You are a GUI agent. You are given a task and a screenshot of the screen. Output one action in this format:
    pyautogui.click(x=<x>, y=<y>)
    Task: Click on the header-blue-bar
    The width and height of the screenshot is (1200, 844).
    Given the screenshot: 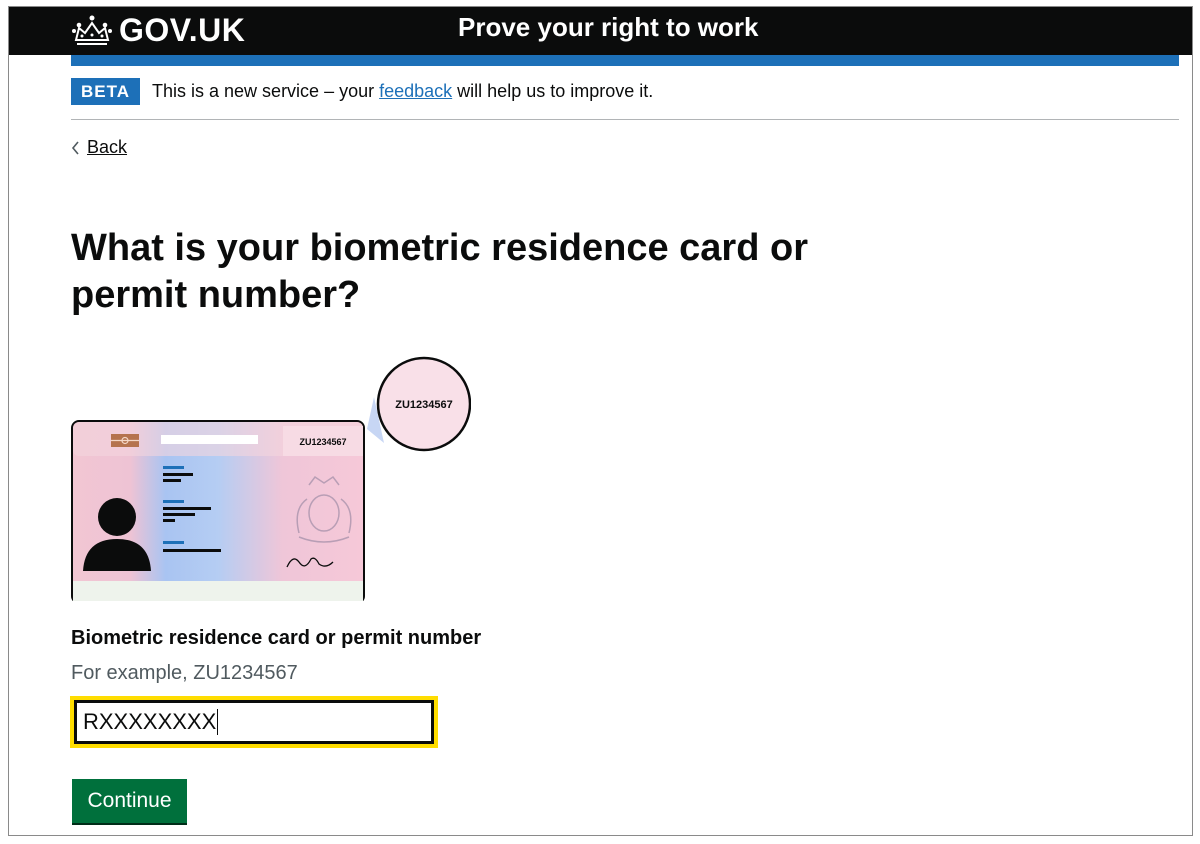 What is the action you would take?
    pyautogui.click(x=625, y=60)
    